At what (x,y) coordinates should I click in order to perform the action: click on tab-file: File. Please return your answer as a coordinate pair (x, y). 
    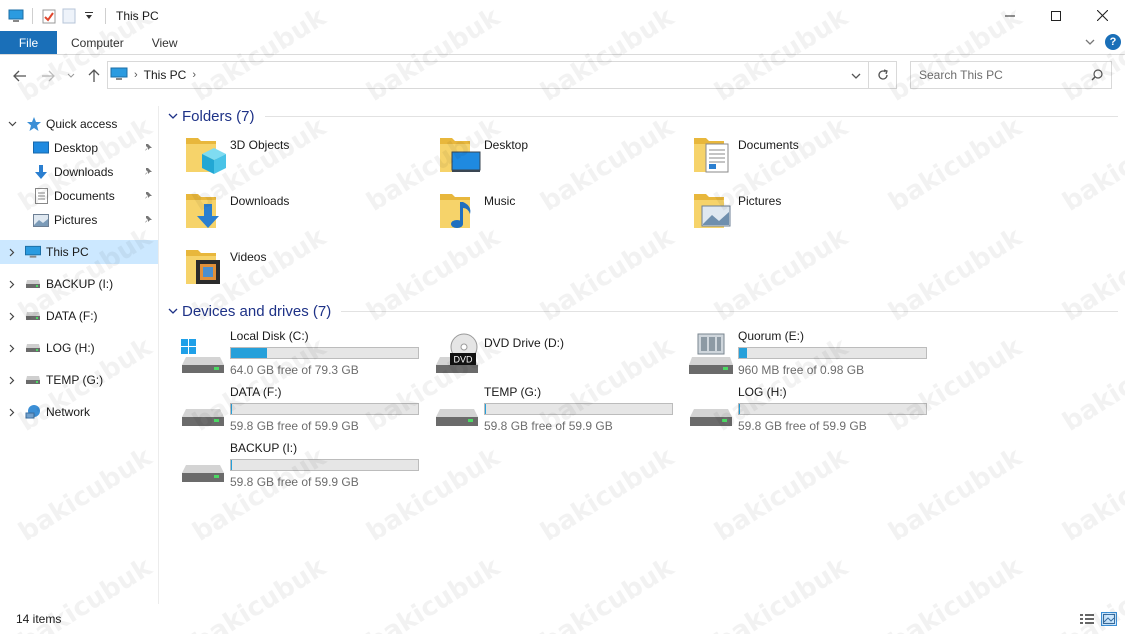
    Looking at the image, I should click on (28, 42).